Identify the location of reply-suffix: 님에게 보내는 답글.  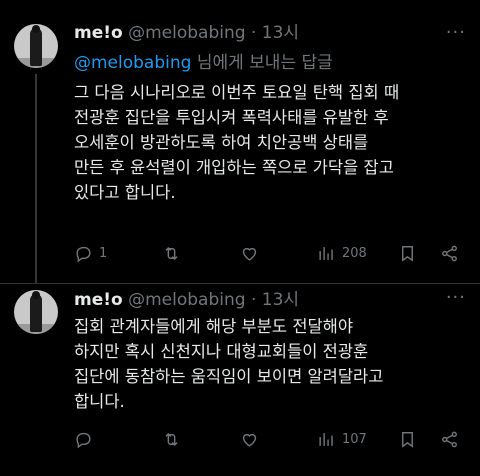
(262, 63).